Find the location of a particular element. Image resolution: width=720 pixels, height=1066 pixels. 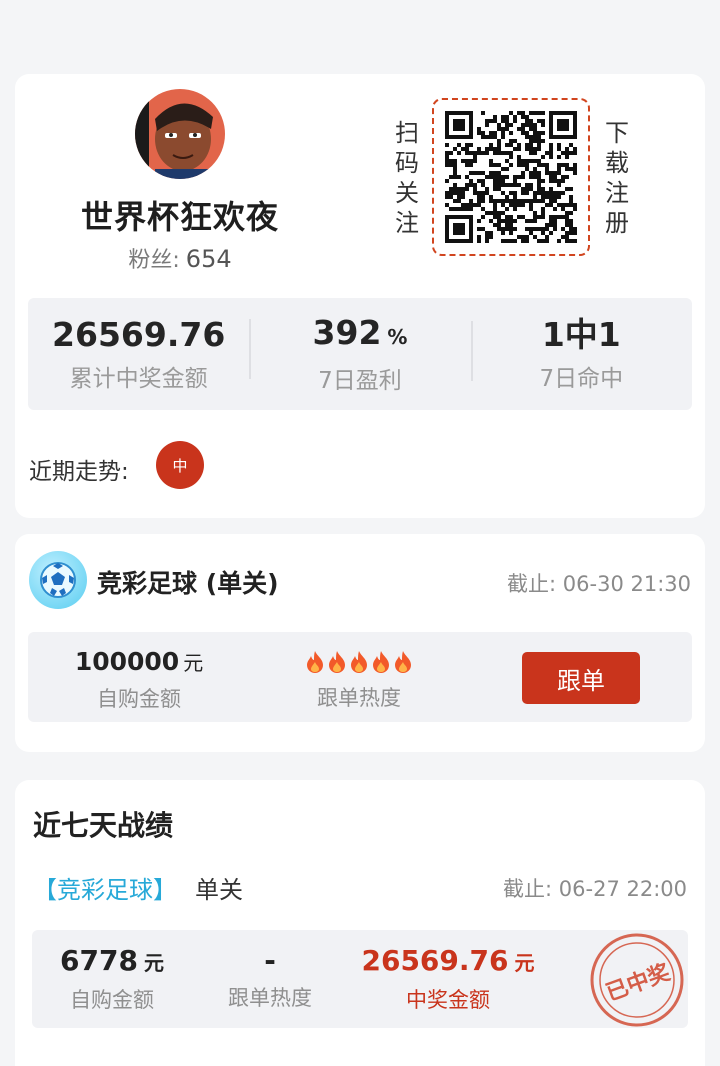

record-prize: 26569.76 元 中奖金额 is located at coordinates (448, 979).